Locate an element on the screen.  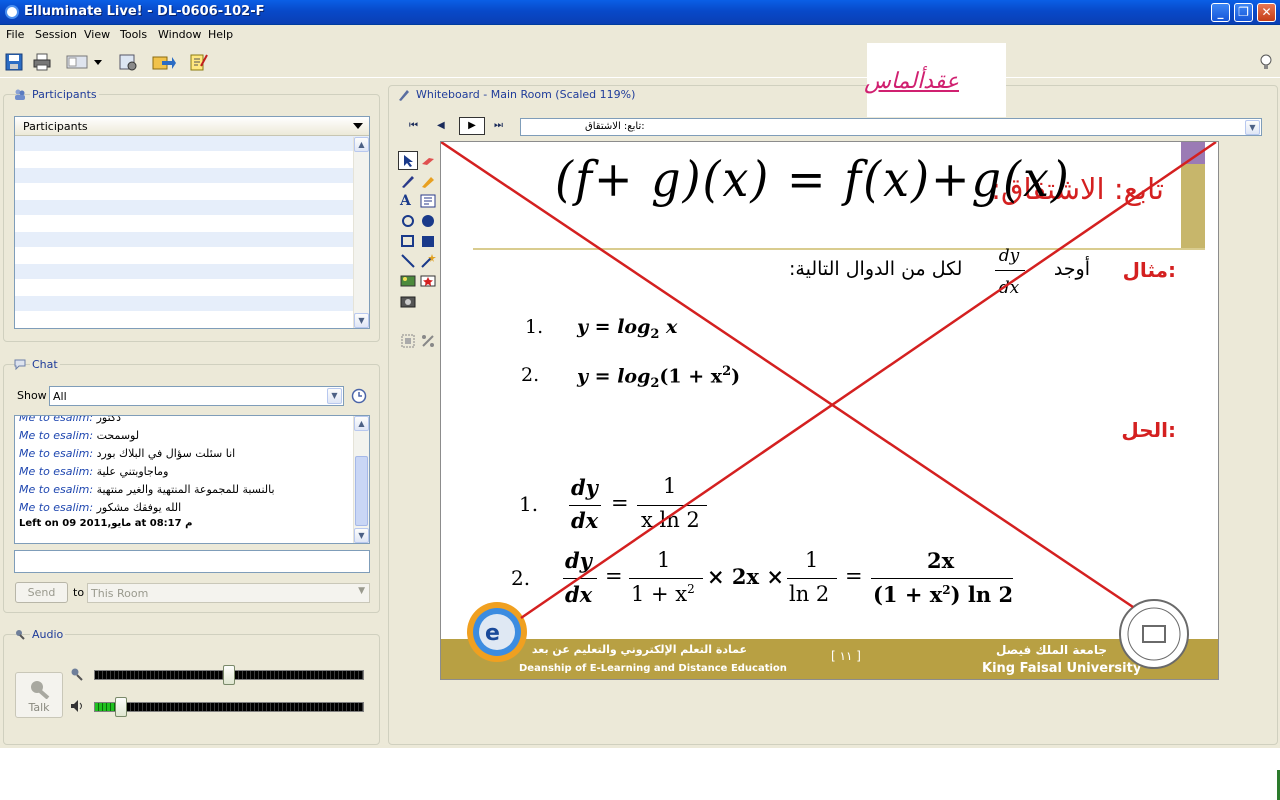
talk-button: Talk is located at coordinates (39, 695).